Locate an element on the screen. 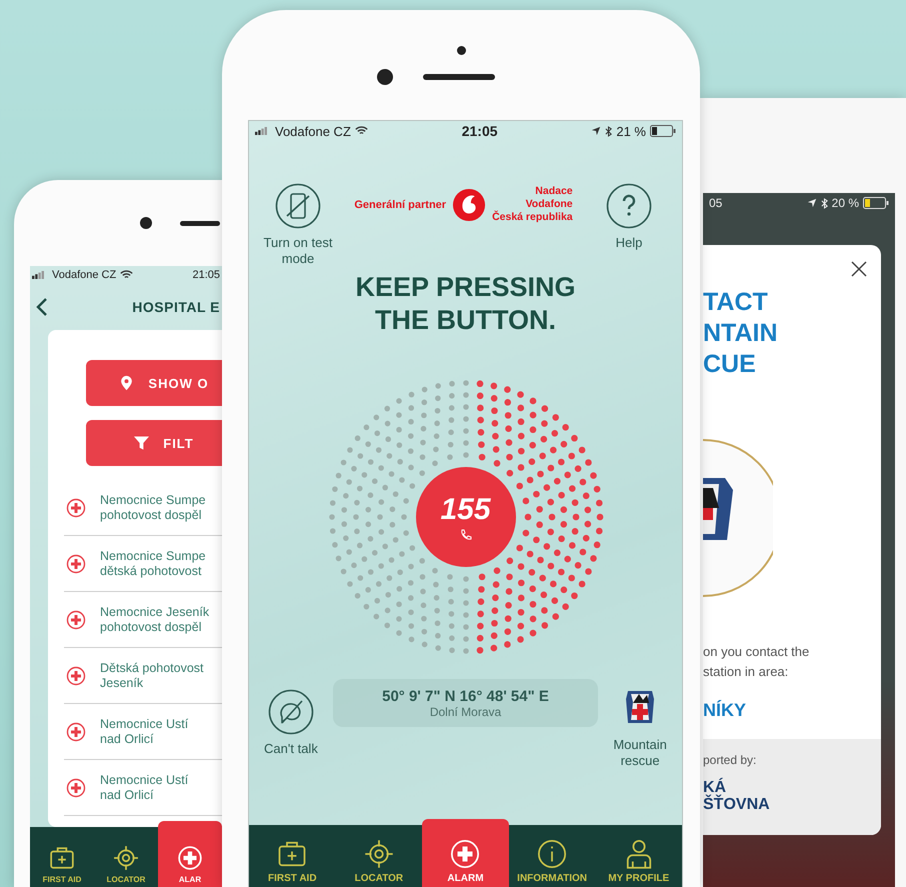  speech-mark-logo-icon is located at coordinates (469, 205).